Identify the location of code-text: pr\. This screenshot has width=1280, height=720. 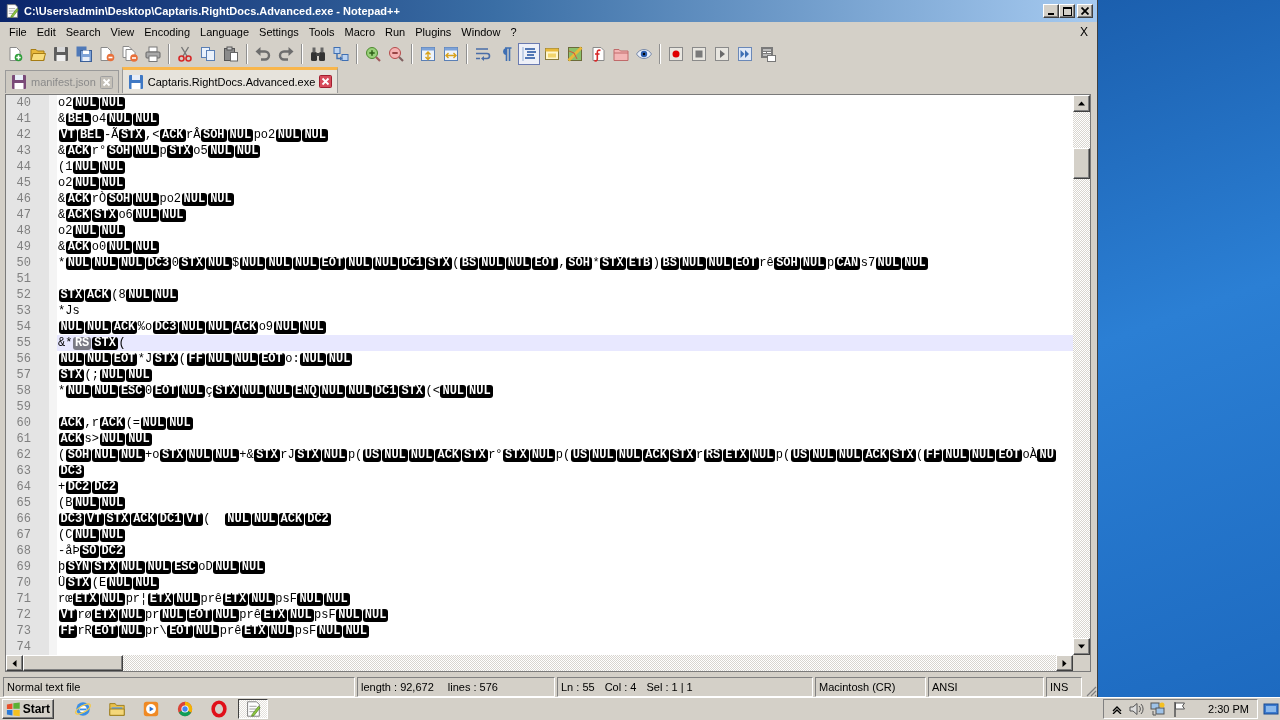
(156, 631).